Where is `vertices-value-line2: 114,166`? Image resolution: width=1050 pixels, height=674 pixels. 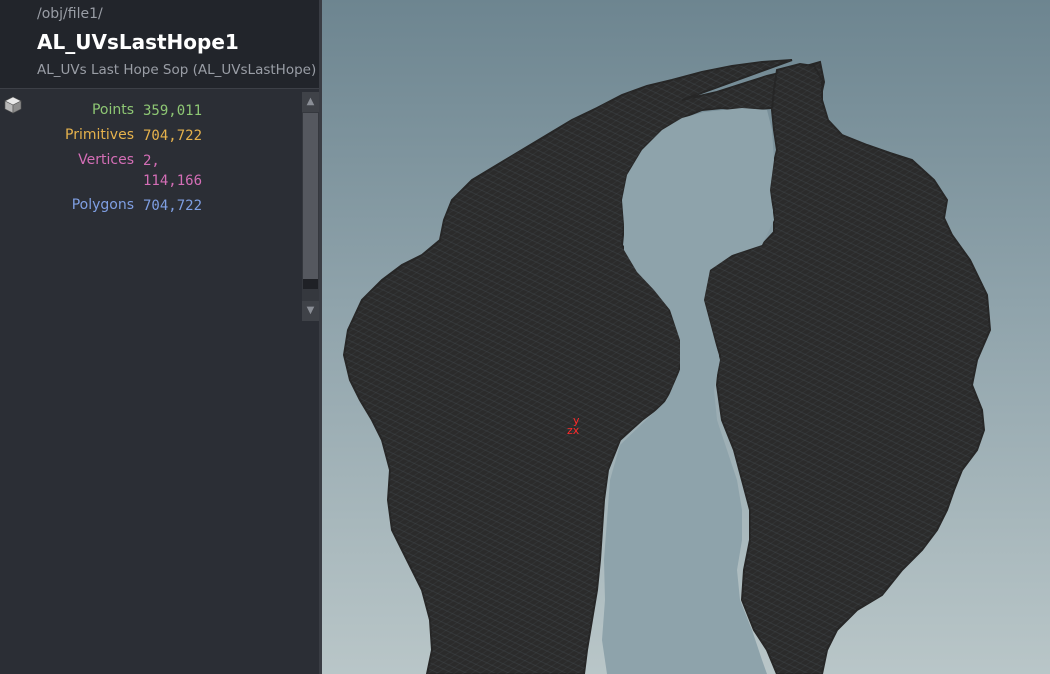 vertices-value-line2: 114,166 is located at coordinates (173, 181).